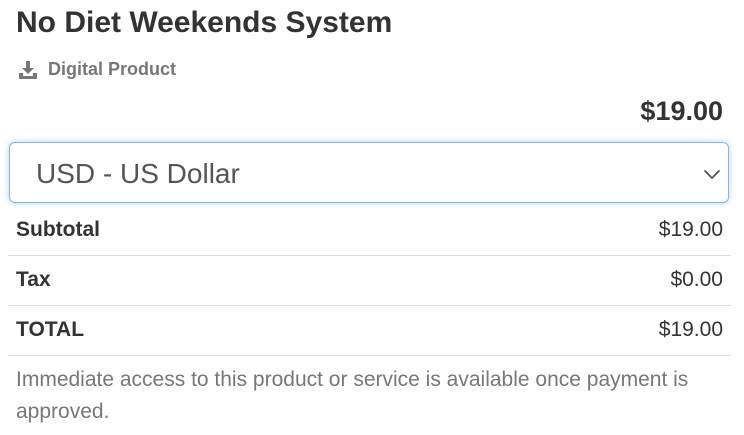 This screenshot has width=744, height=435. What do you see at coordinates (570, 280) in the screenshot?
I see `tax-value: $0.00` at bounding box center [570, 280].